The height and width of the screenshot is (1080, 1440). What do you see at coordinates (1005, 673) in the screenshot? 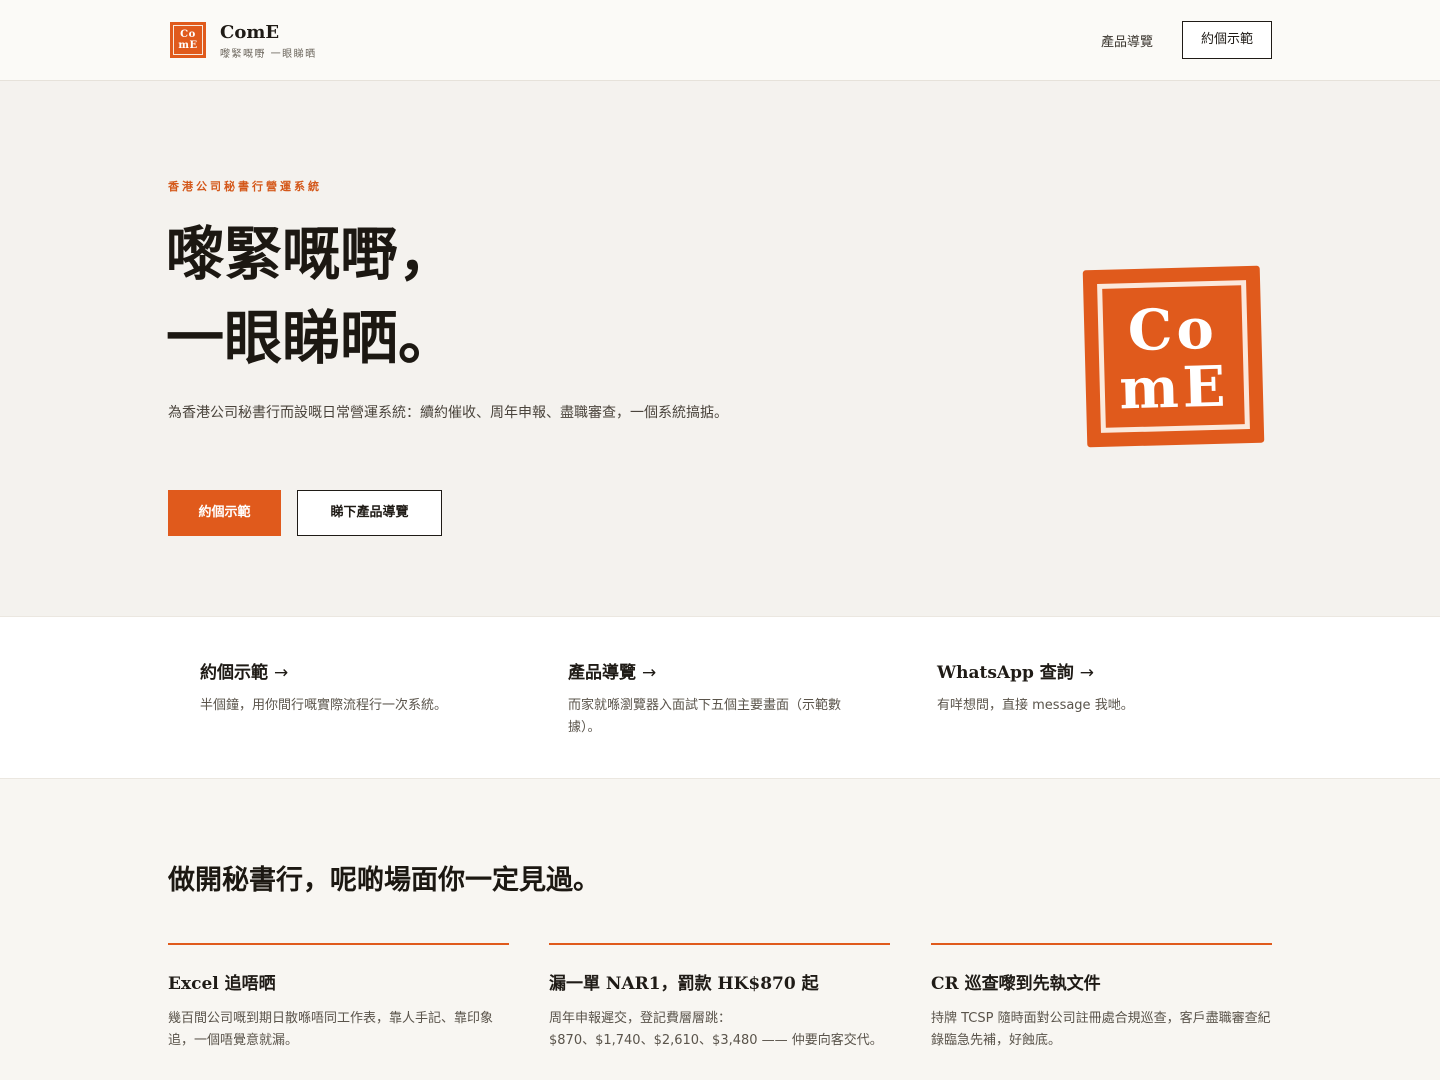
I see `quick-link-label: WhatsApp 查詢` at bounding box center [1005, 673].